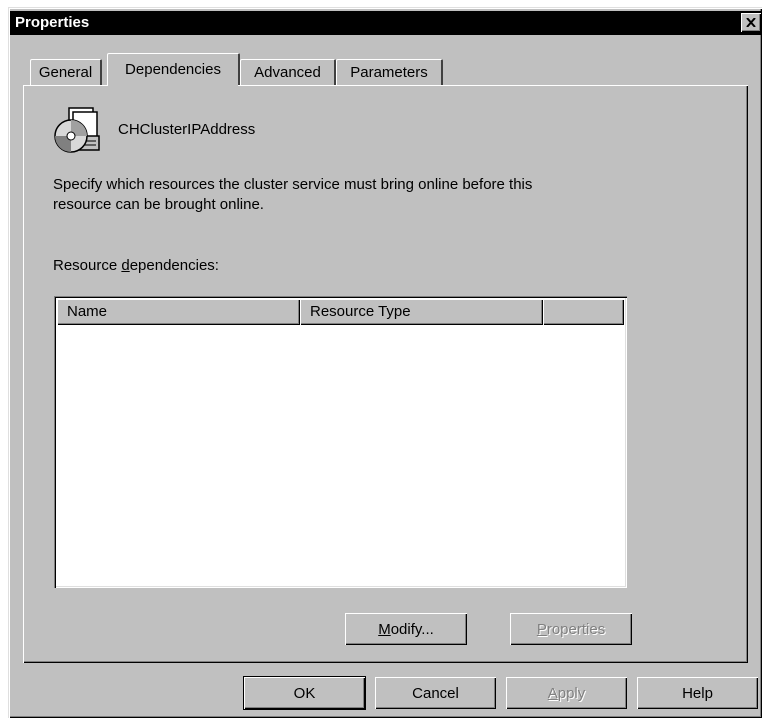 The height and width of the screenshot is (727, 764). What do you see at coordinates (360, 311) in the screenshot?
I see `column-resource-type-label: Resource Type` at bounding box center [360, 311].